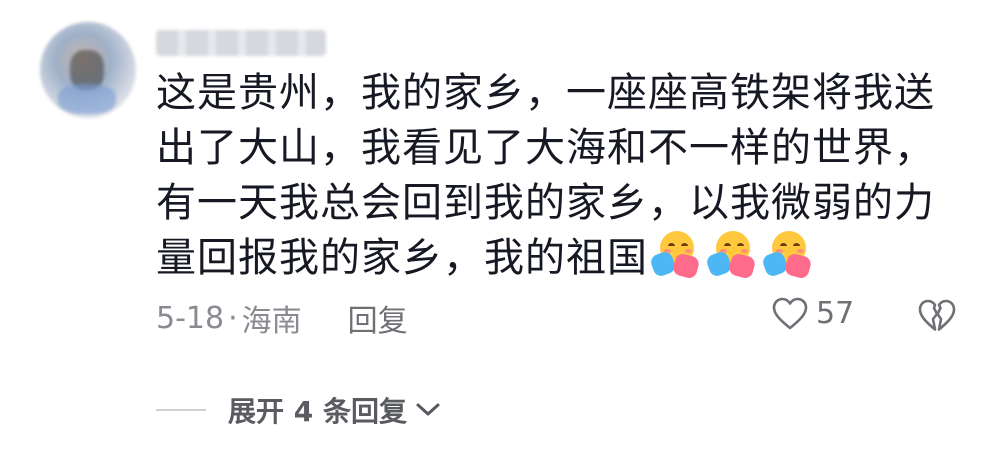 Image resolution: width=1000 pixels, height=453 pixels. What do you see at coordinates (241, 43) in the screenshot?
I see `username-blurred` at bounding box center [241, 43].